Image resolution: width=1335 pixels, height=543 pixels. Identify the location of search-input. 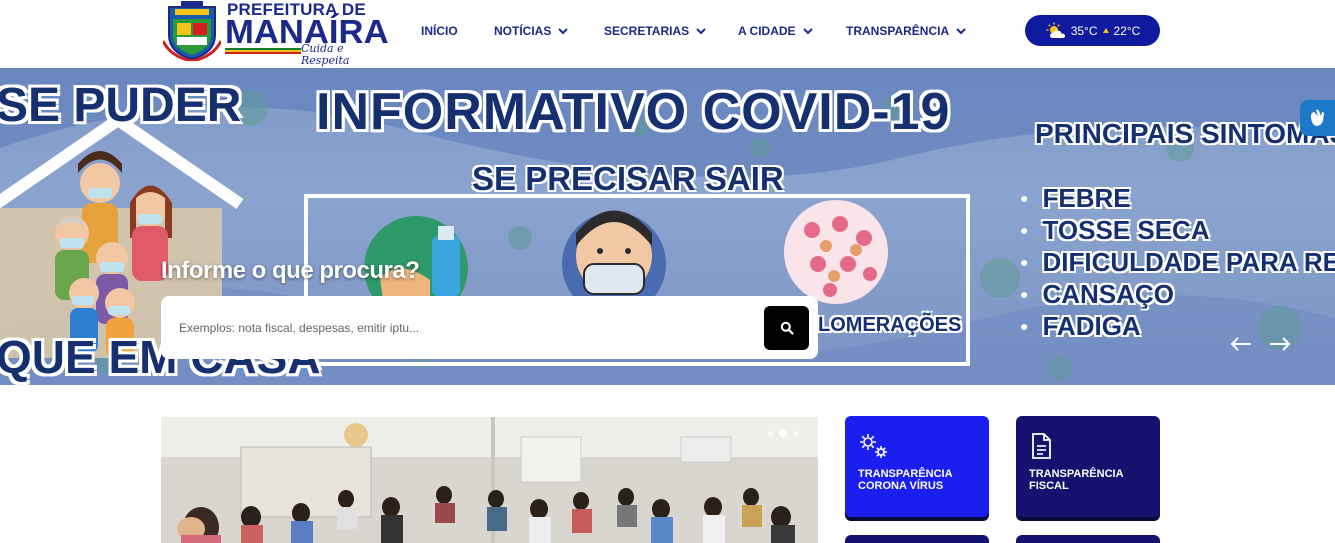
(458, 327).